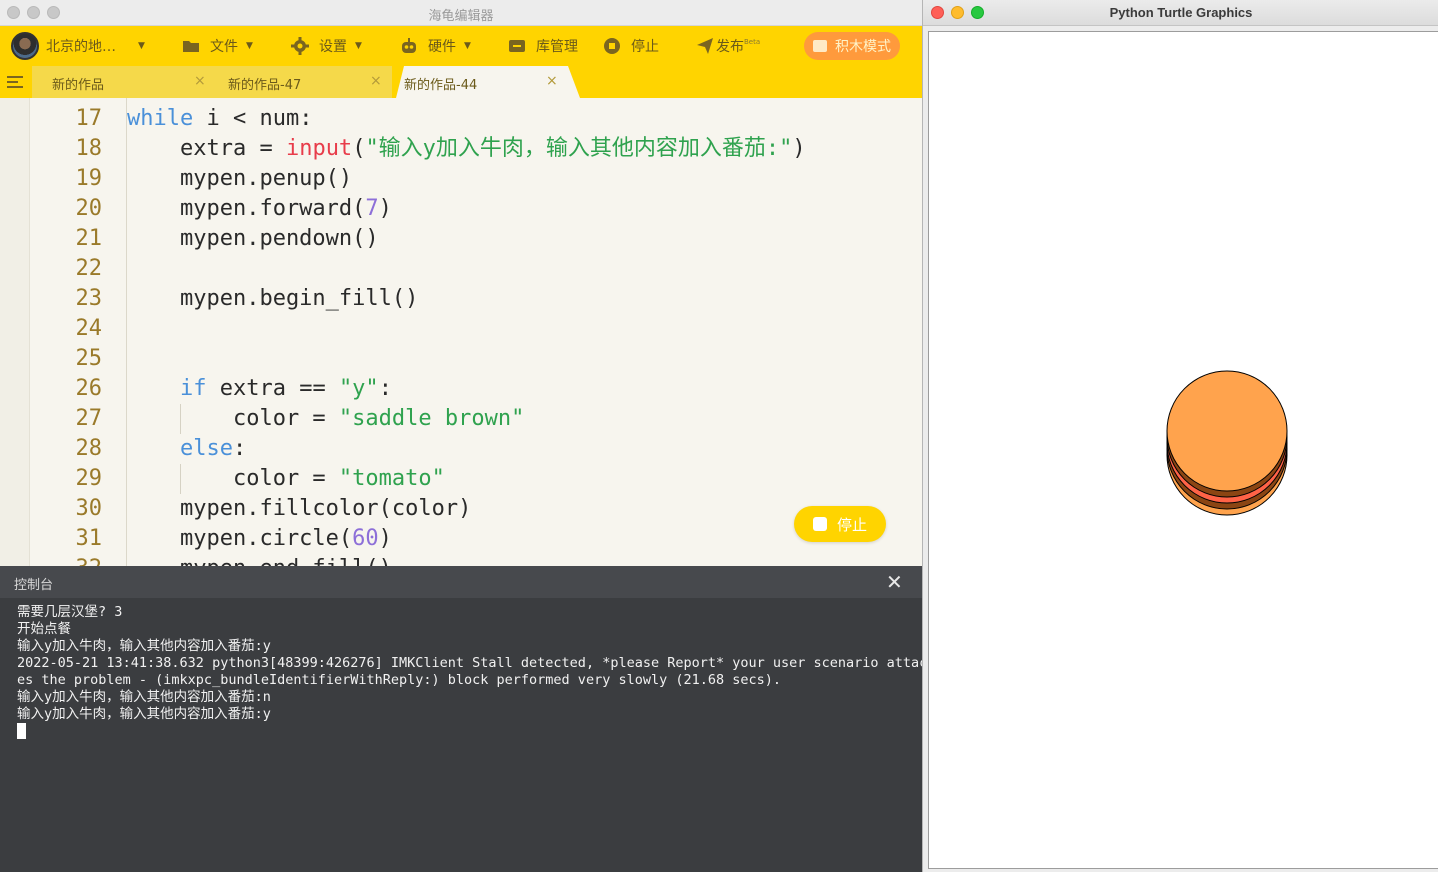 The image size is (1438, 873). I want to click on tab-new-work-44: 新的作品-44 ×, so click(479, 82).